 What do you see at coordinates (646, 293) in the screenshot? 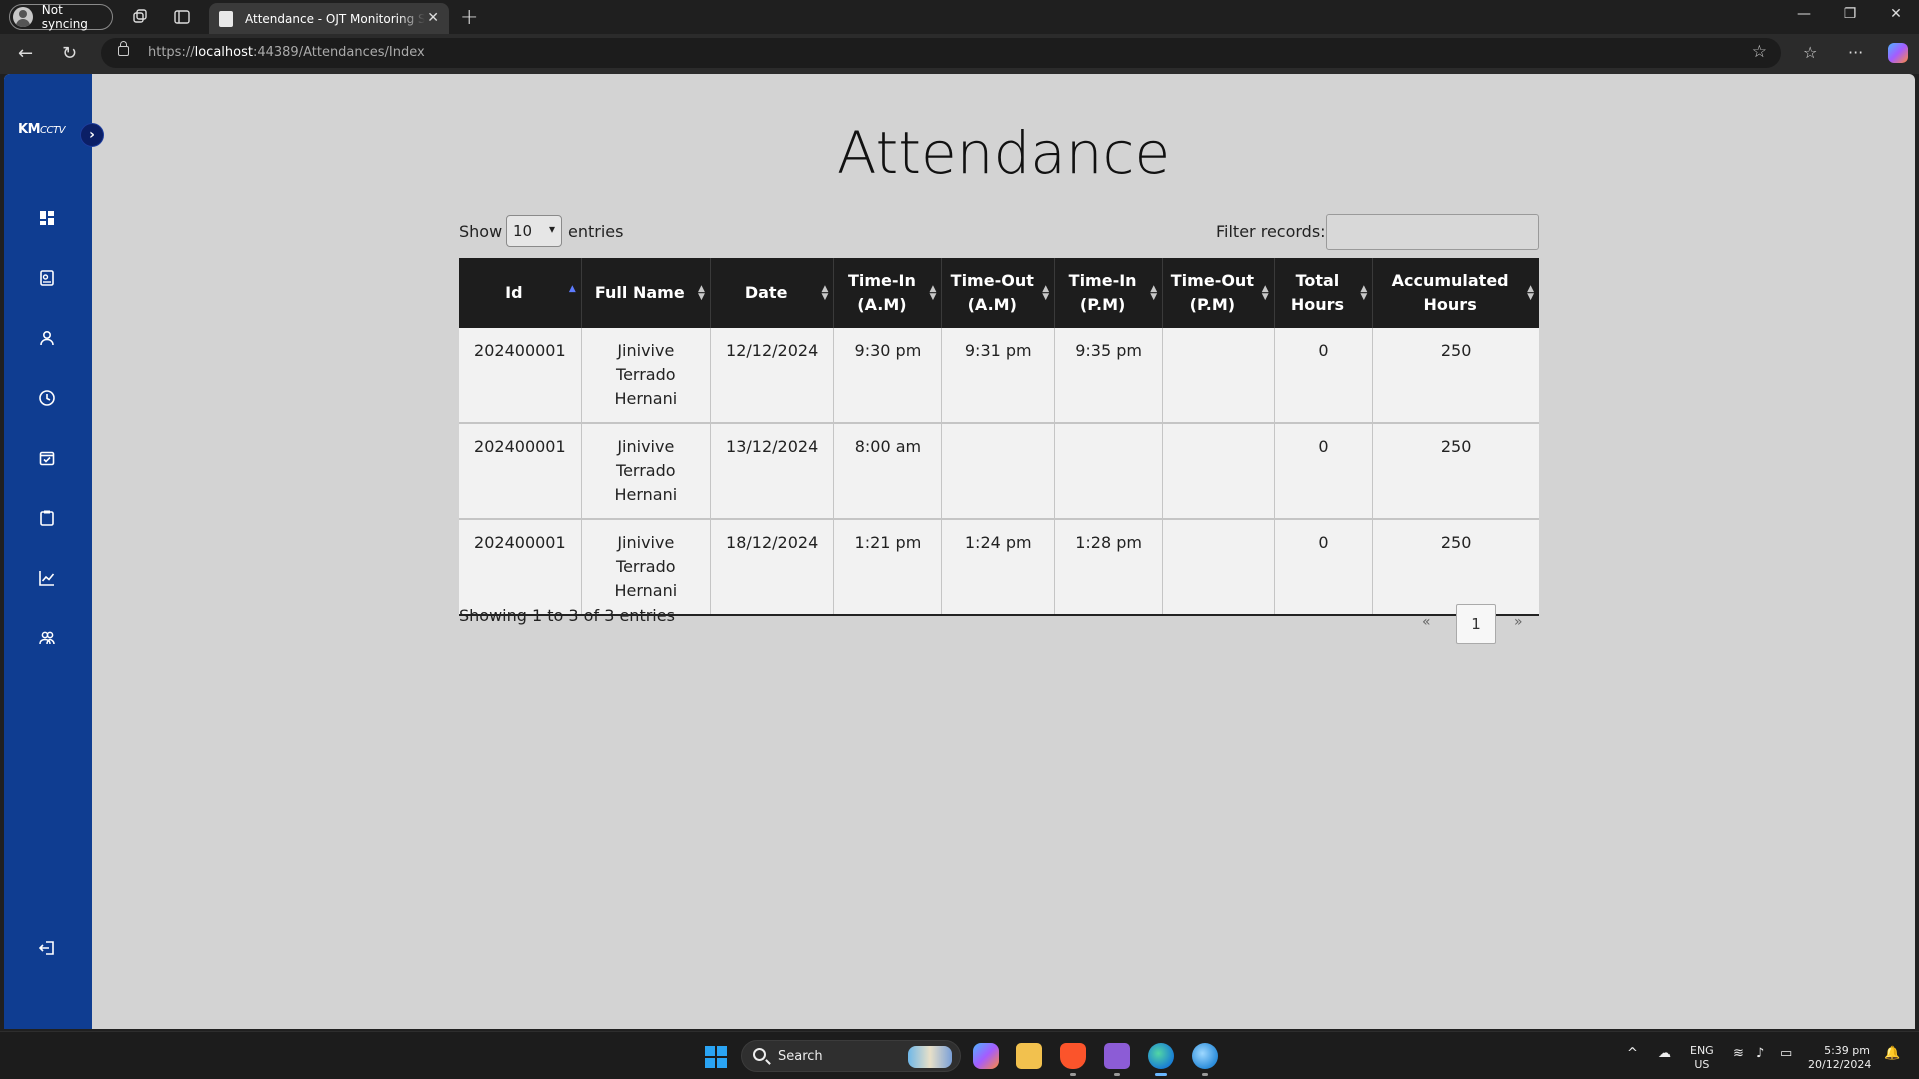
I see `column-header-full-name: Full Name ▲ ▼` at bounding box center [646, 293].